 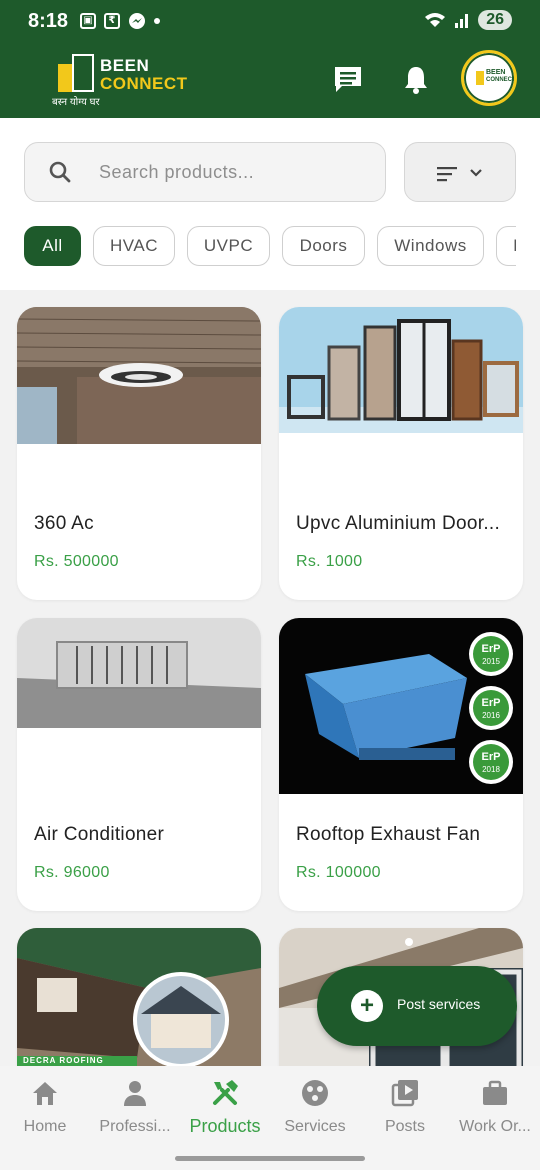 What do you see at coordinates (270, 204) in the screenshot?
I see `filter-panel: All HVAC UVPC Doors Windows I` at bounding box center [270, 204].